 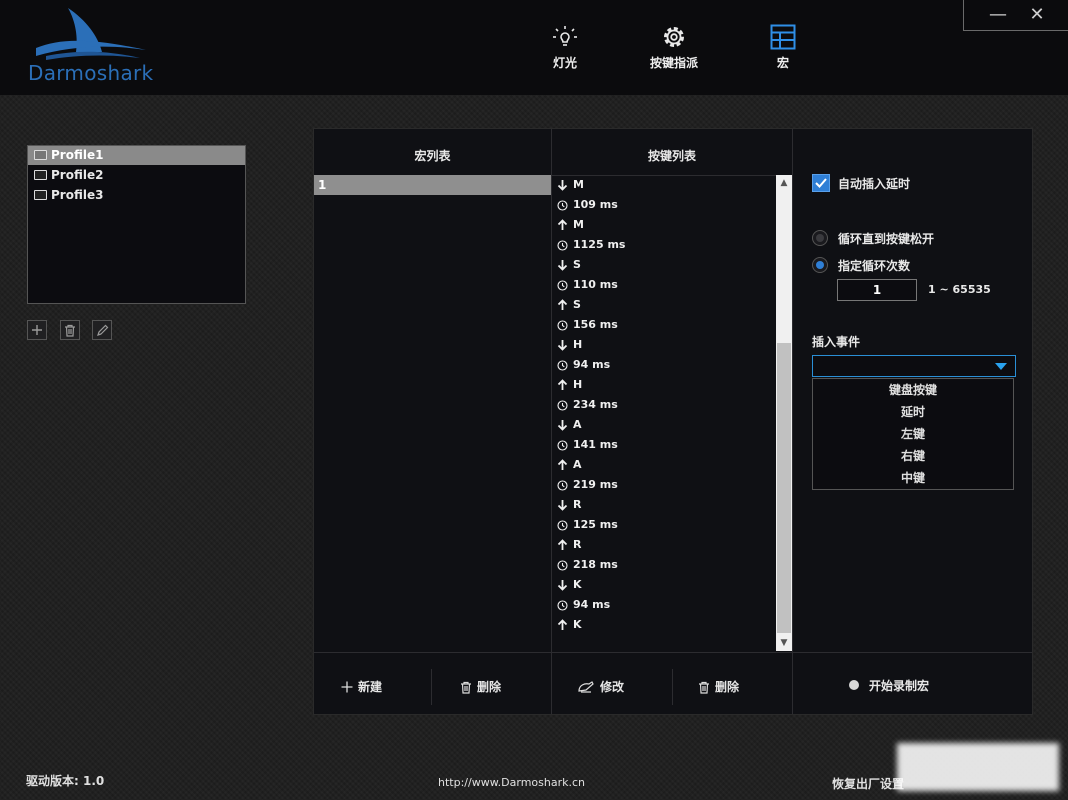 I want to click on factory-reset-button: 恢复出厂设置, so click(x=868, y=783).